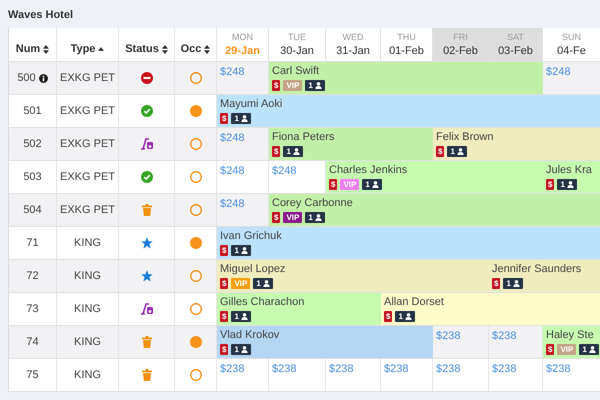 Image resolution: width=600 pixels, height=400 pixels. Describe the element at coordinates (299, 309) in the screenshot. I see `booking-block: Gilles Charachon $ 1` at that location.